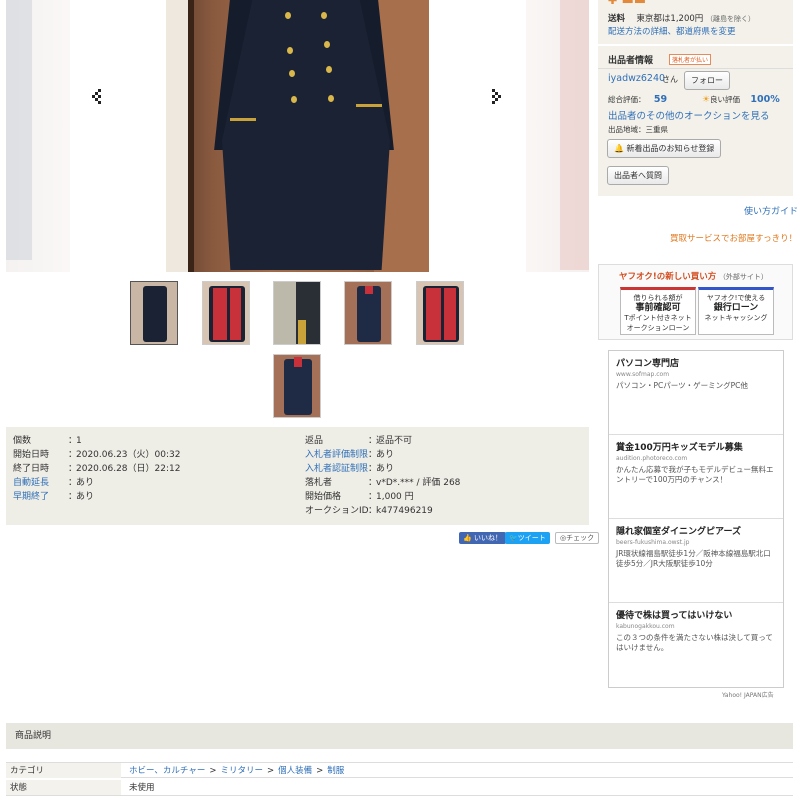 This screenshot has height=800, width=800. Describe the element at coordinates (733, 238) in the screenshot. I see `buyback-link: 買取サービスでお部屋すっきり！` at that location.